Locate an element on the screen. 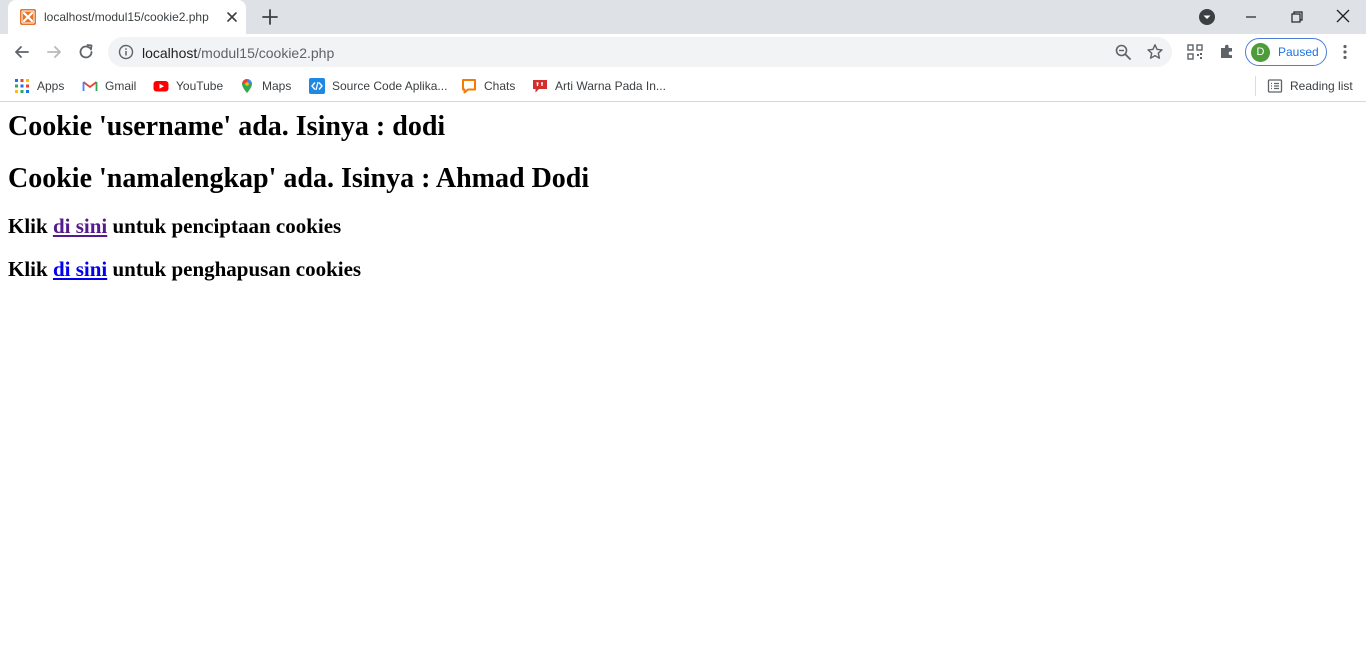  bookmark-label: YouTube is located at coordinates (200, 86).